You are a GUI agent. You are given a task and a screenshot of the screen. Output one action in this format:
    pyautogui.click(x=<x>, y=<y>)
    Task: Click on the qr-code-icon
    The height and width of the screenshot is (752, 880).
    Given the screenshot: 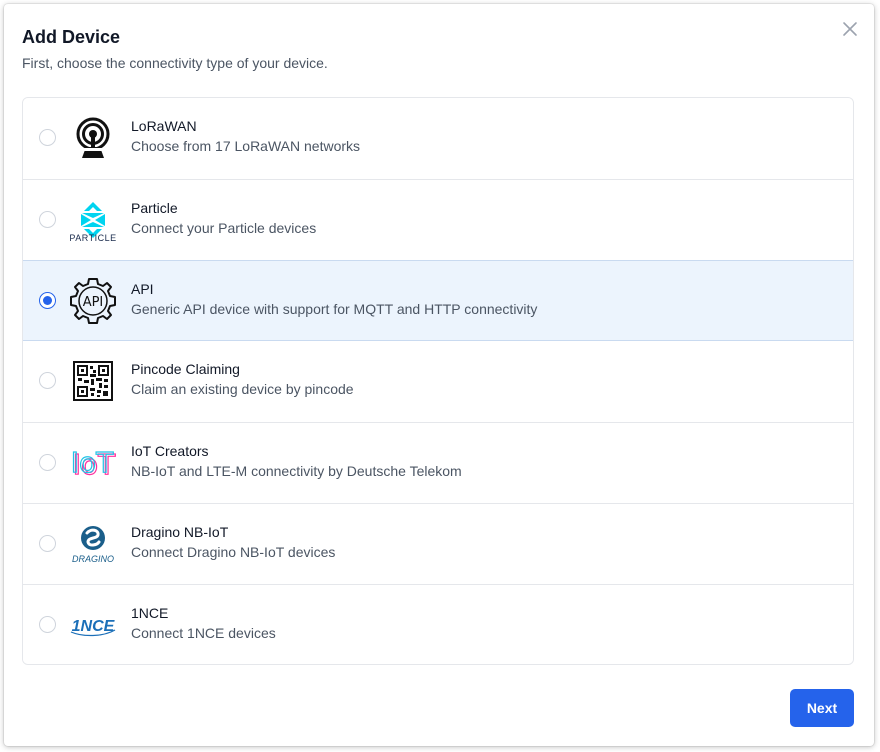 What is the action you would take?
    pyautogui.click(x=93, y=381)
    